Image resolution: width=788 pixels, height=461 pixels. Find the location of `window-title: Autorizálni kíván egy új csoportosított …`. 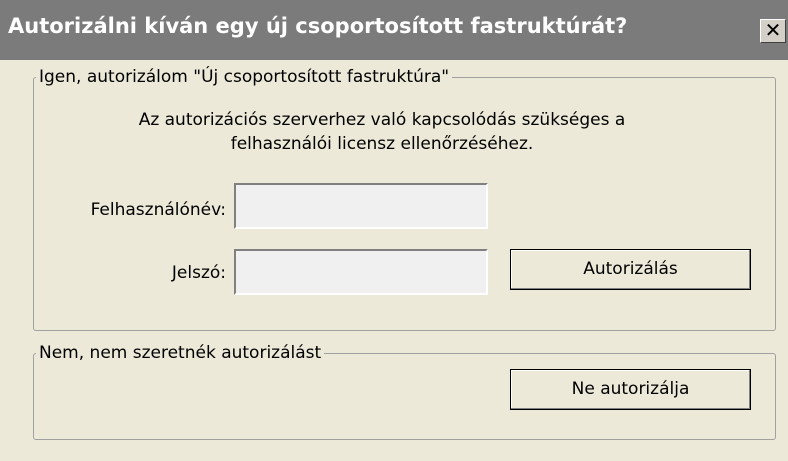

window-title: Autorizálni kíván egy új csoportosított … is located at coordinates (318, 26).